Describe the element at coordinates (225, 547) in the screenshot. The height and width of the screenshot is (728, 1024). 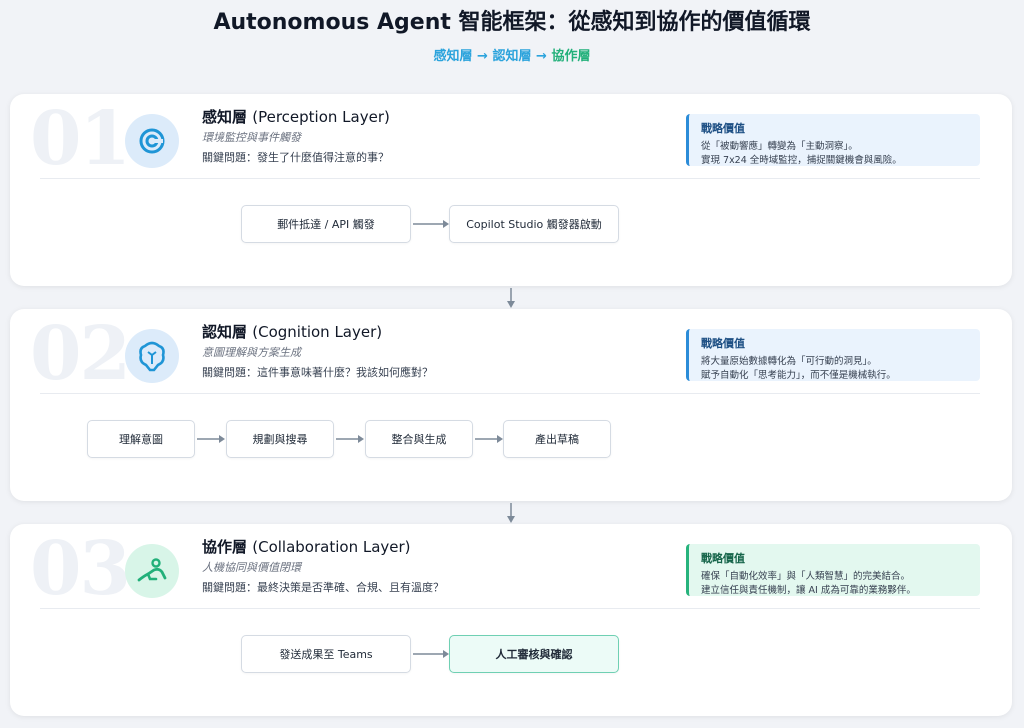
I see `layer-title-zh: 協作層` at that location.